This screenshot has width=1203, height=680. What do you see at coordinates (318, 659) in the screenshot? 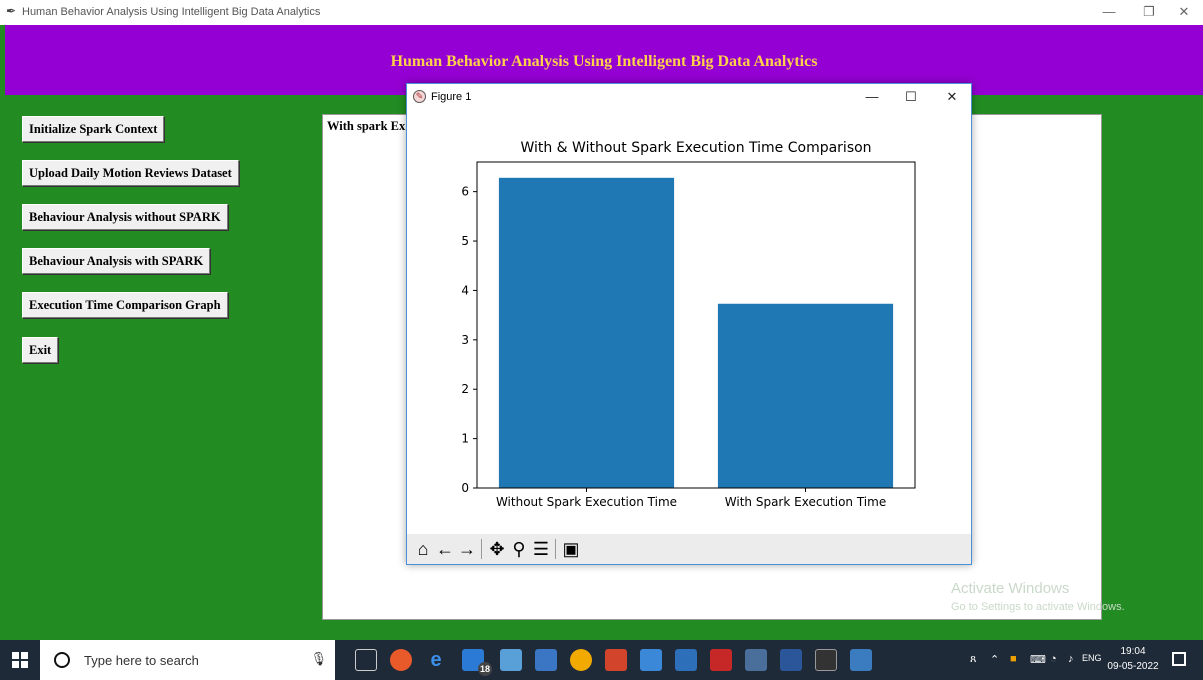
I see `microphone-icon: 🎙` at bounding box center [318, 659].